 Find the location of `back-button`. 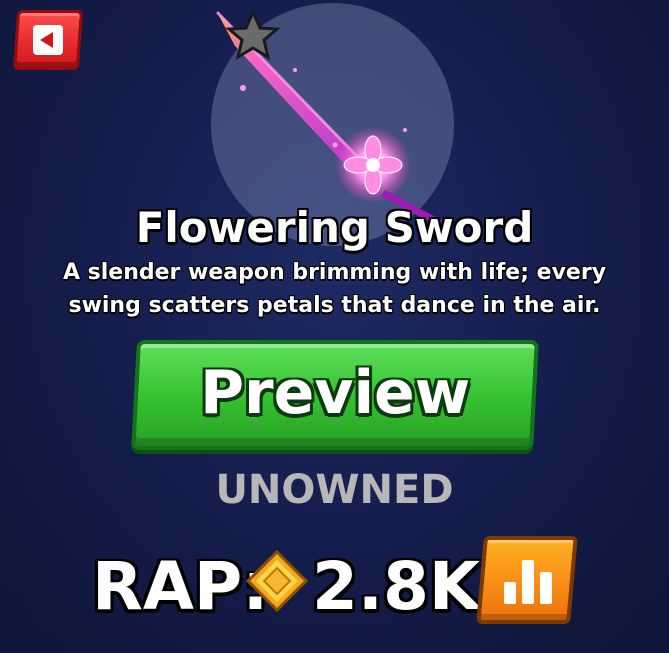

back-button is located at coordinates (48, 40).